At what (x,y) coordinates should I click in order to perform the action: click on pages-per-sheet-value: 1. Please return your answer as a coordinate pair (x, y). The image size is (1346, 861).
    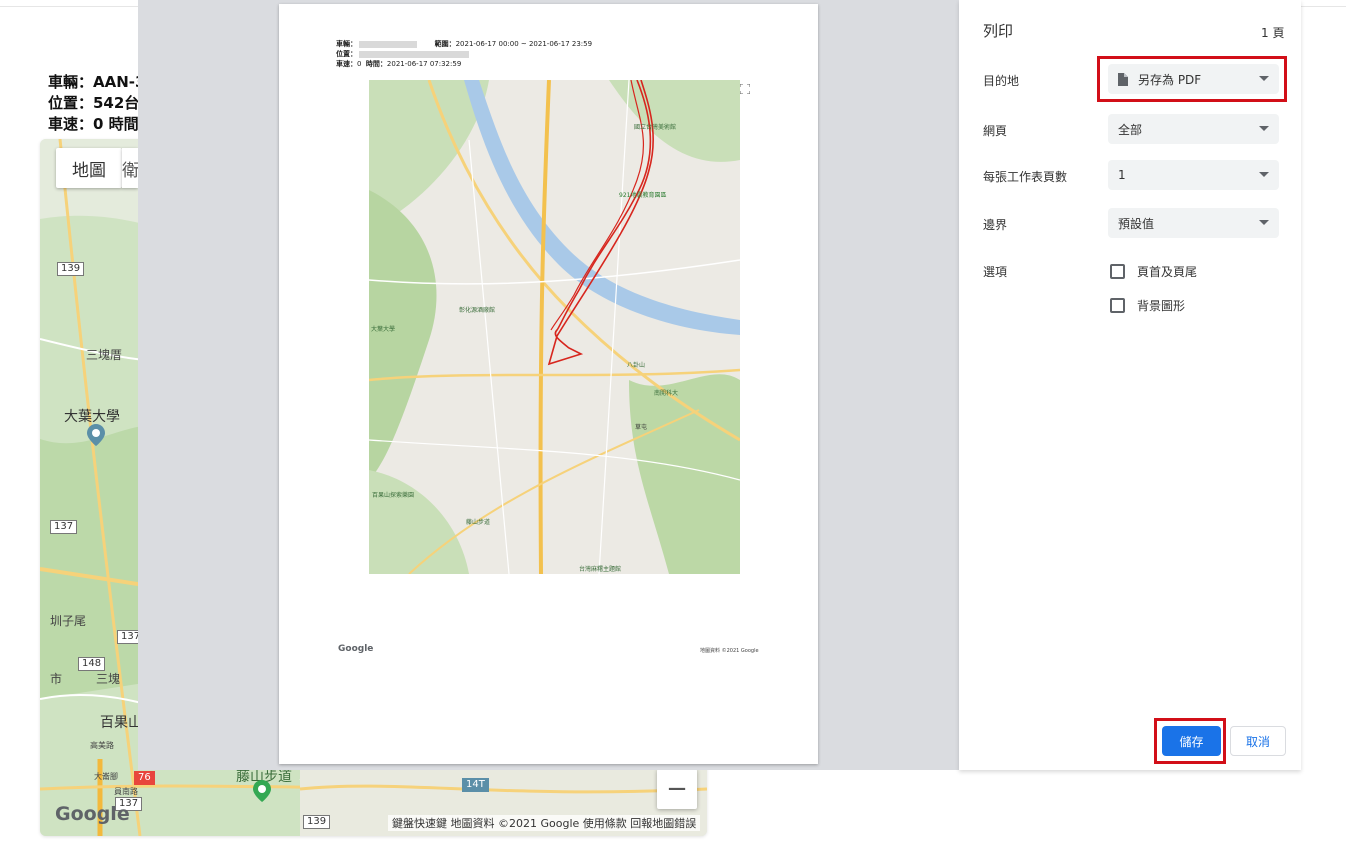
    Looking at the image, I should click on (1122, 175).